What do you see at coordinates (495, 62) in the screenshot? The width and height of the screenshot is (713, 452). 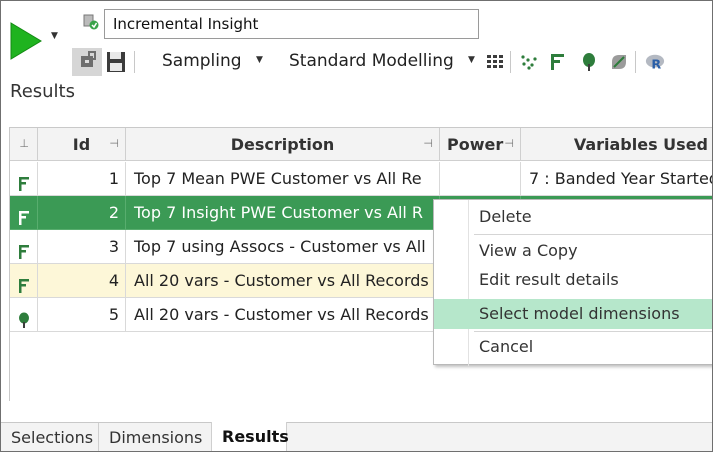 I see `grid-icon` at bounding box center [495, 62].